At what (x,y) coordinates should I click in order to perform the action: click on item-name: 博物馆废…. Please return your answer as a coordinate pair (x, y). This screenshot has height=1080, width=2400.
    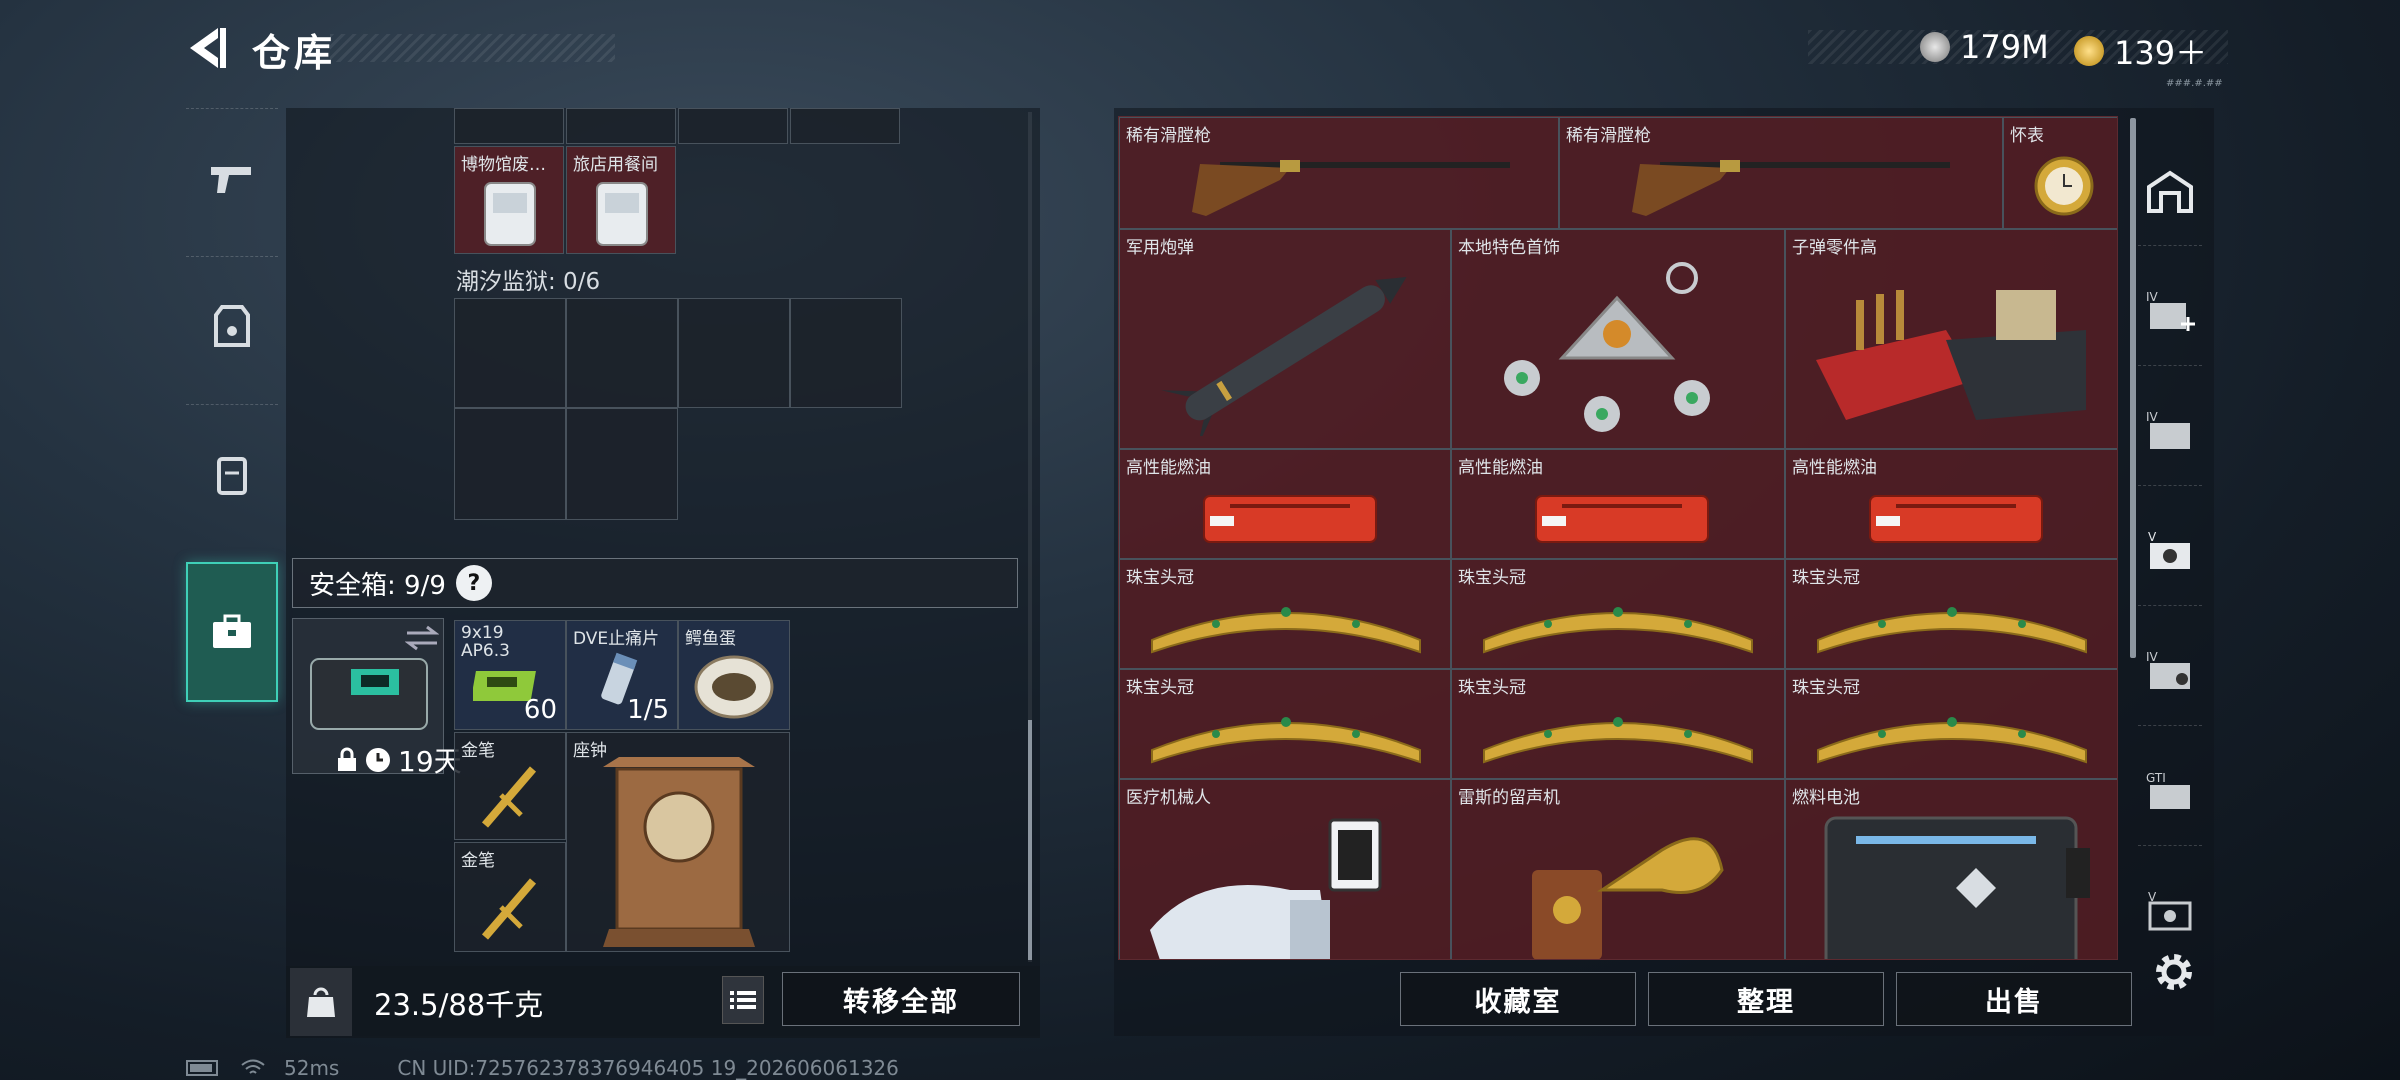
    Looking at the image, I should click on (503, 165).